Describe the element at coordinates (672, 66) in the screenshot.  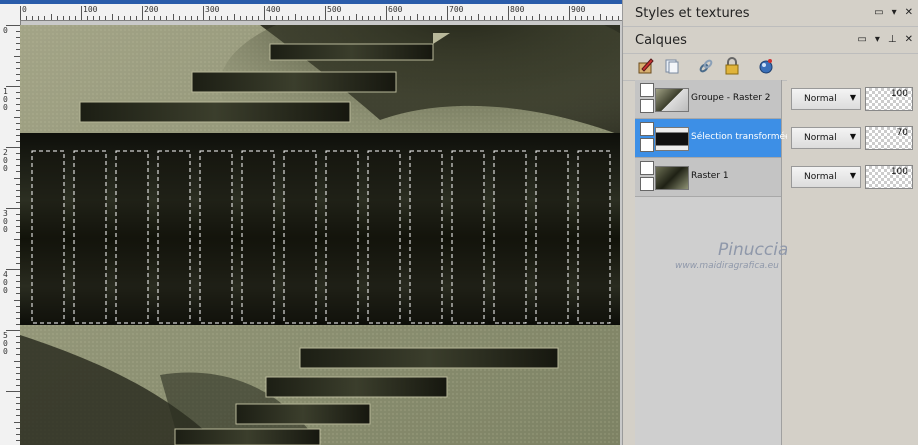
I see `duplicate-layer-icon` at that location.